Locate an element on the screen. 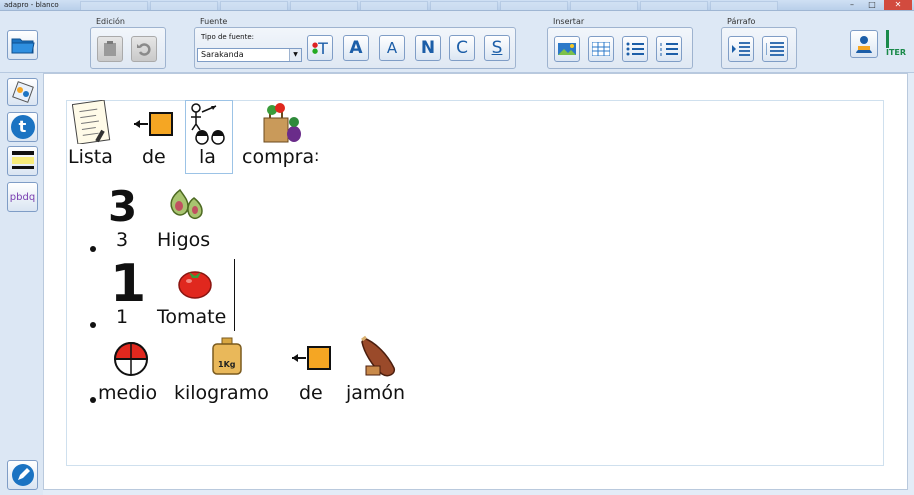 Image resolution: width=914 pixels, height=495 pixels. italic-label: C is located at coordinates (462, 48).